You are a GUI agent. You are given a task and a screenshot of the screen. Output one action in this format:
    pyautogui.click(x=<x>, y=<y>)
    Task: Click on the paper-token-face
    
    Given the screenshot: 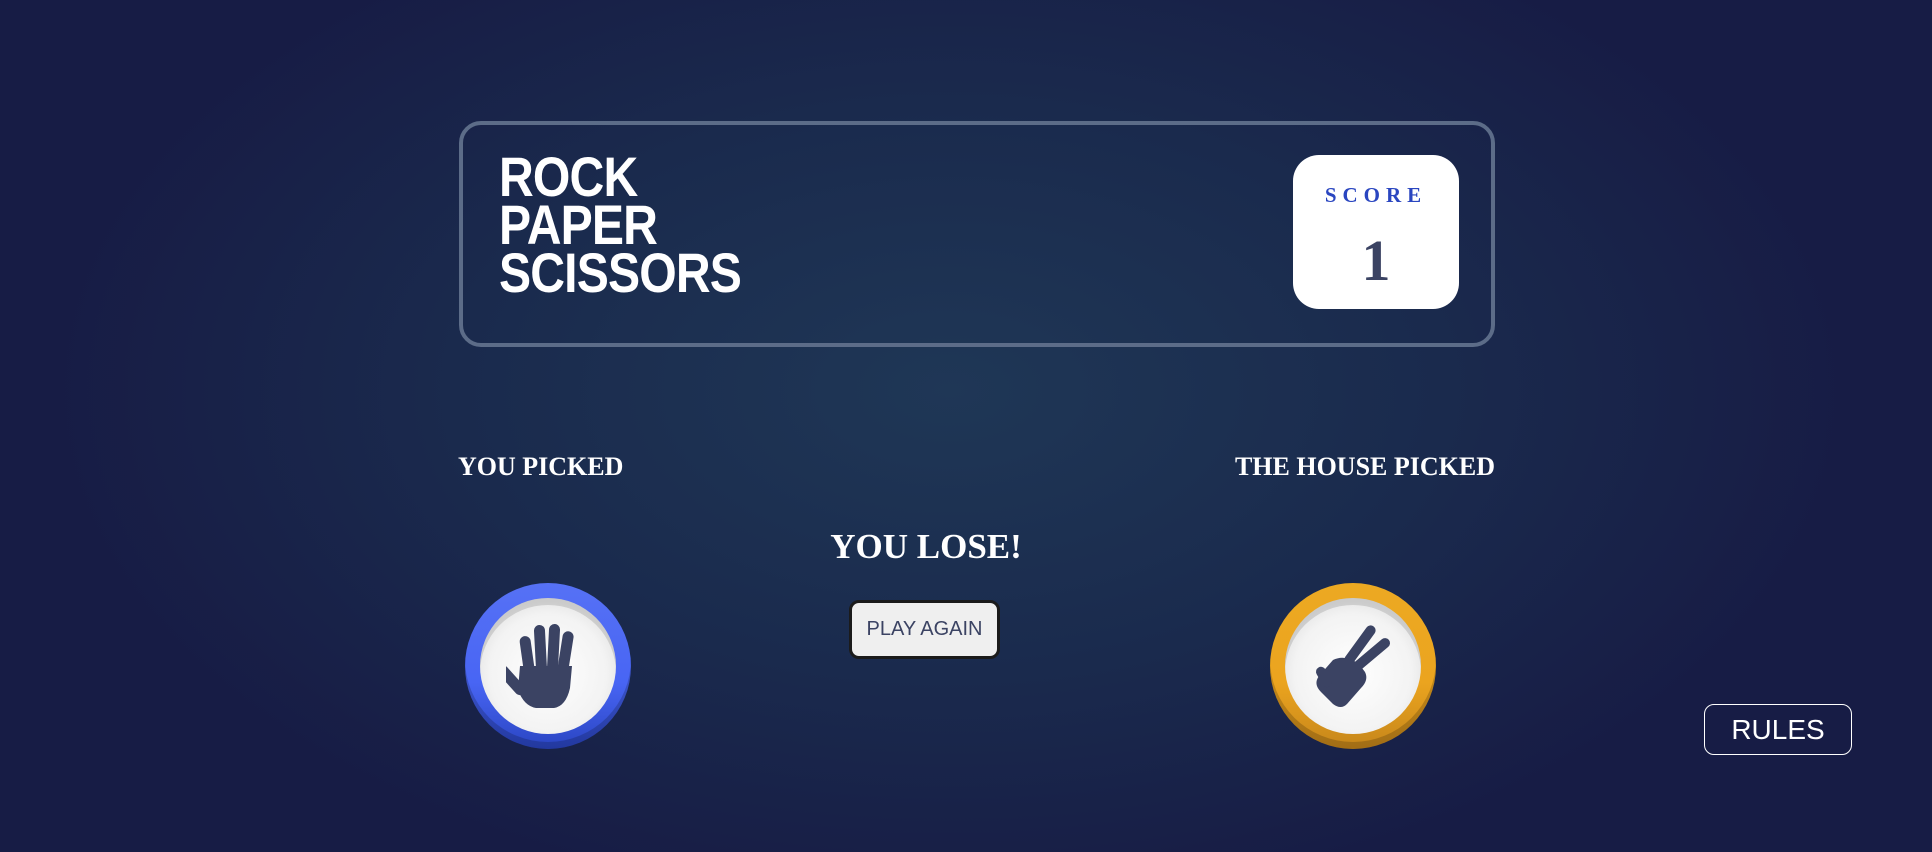 What is the action you would take?
    pyautogui.click(x=548, y=666)
    